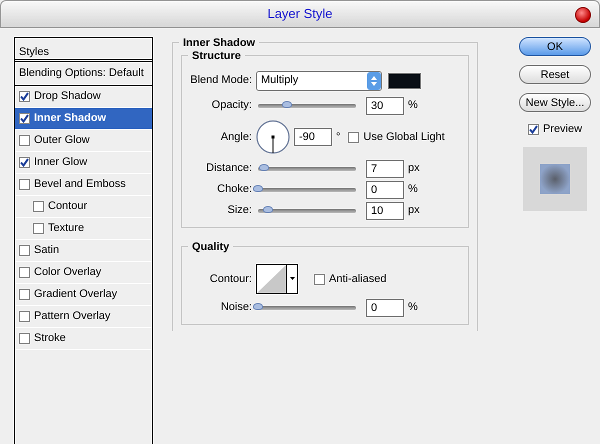 This screenshot has height=444, width=600. I want to click on style-list-item: Blending Options: Default, so click(83, 74).